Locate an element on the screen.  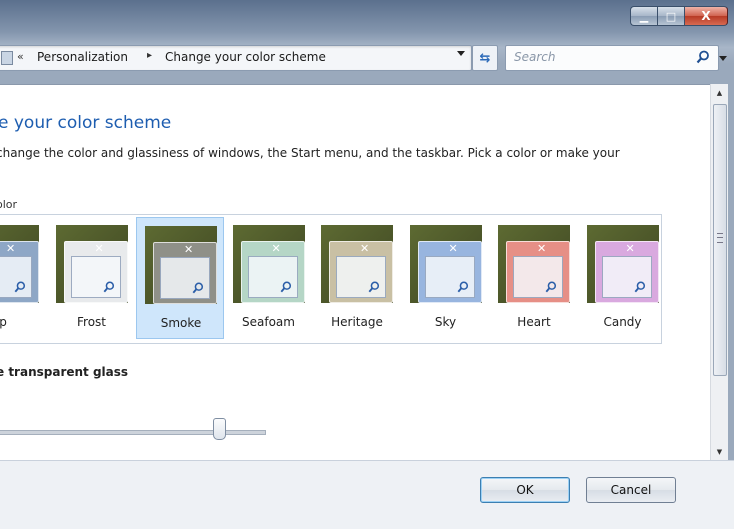
refresh-button: ⇆ is located at coordinates (485, 58).